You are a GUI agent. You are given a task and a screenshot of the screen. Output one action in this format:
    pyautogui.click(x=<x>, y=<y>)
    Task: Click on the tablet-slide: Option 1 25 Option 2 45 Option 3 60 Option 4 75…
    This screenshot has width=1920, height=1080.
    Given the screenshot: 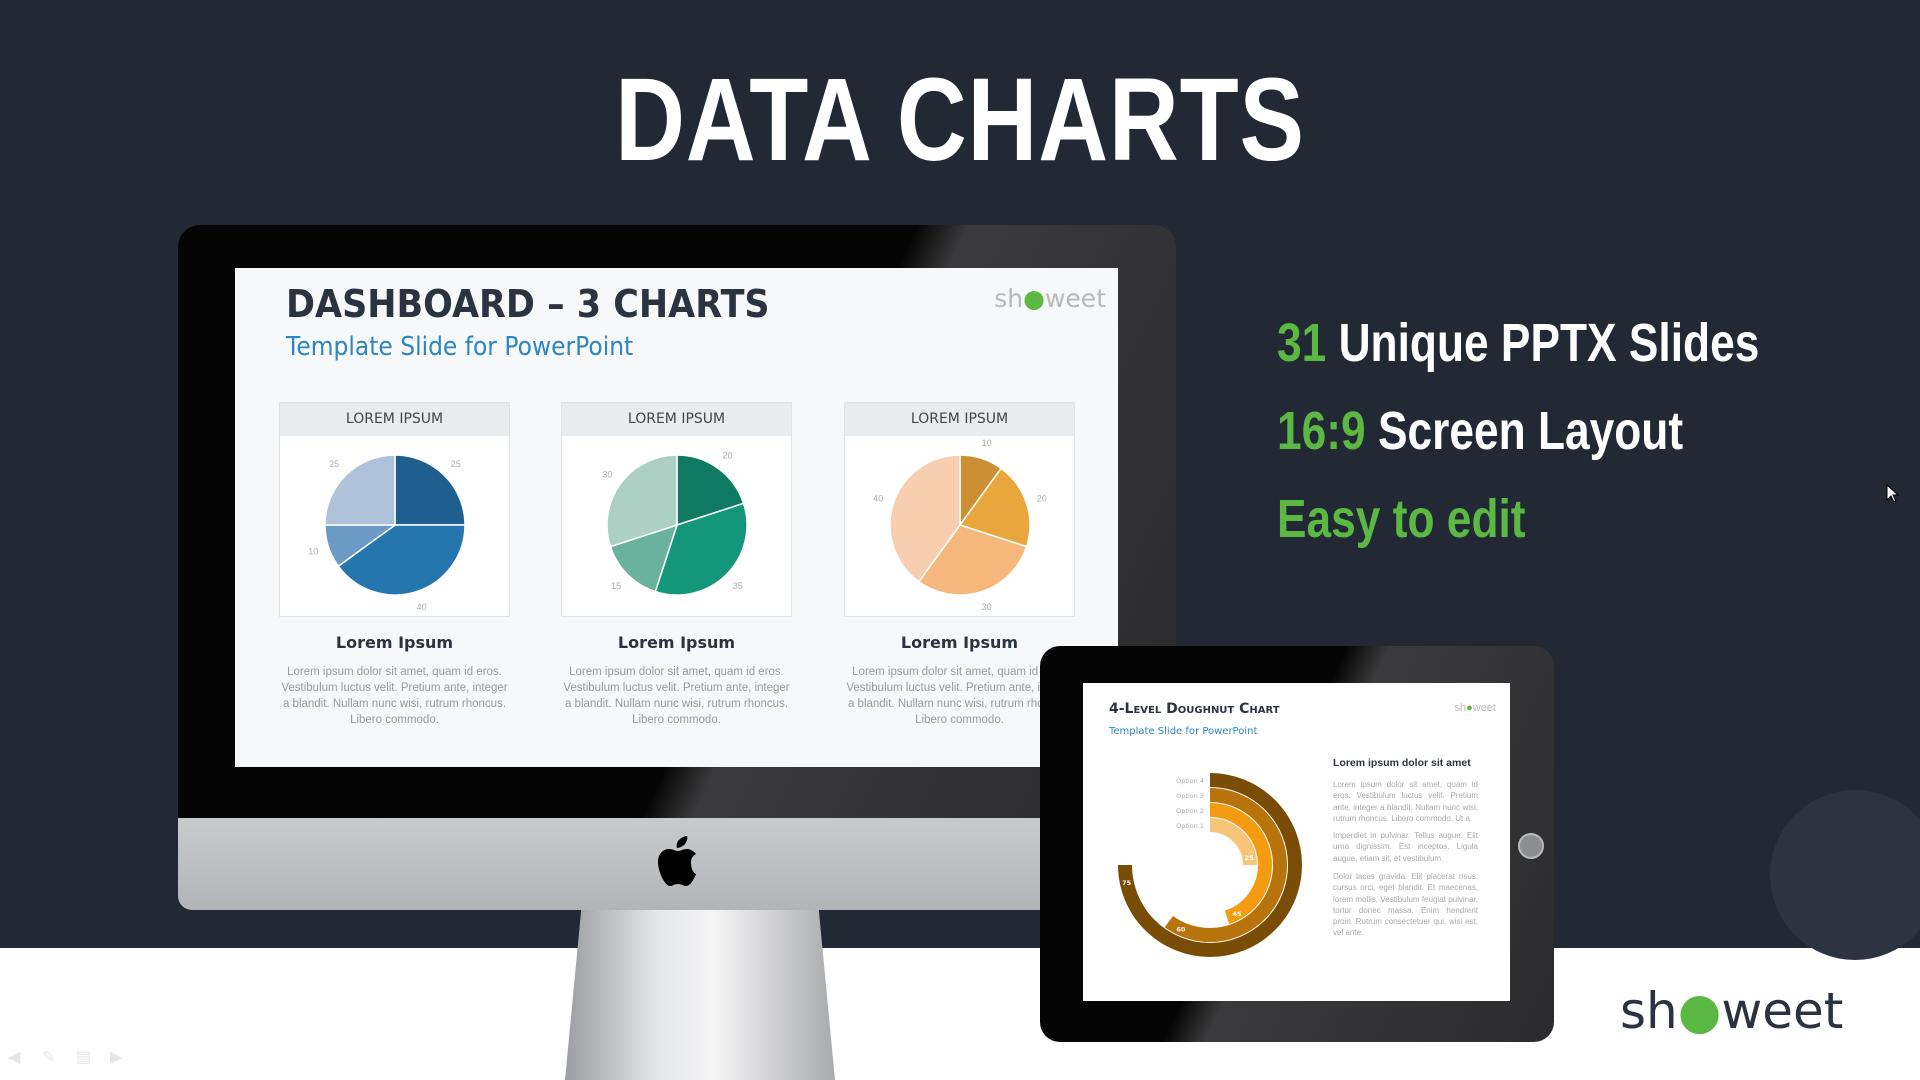 What is the action you would take?
    pyautogui.click(x=1296, y=842)
    